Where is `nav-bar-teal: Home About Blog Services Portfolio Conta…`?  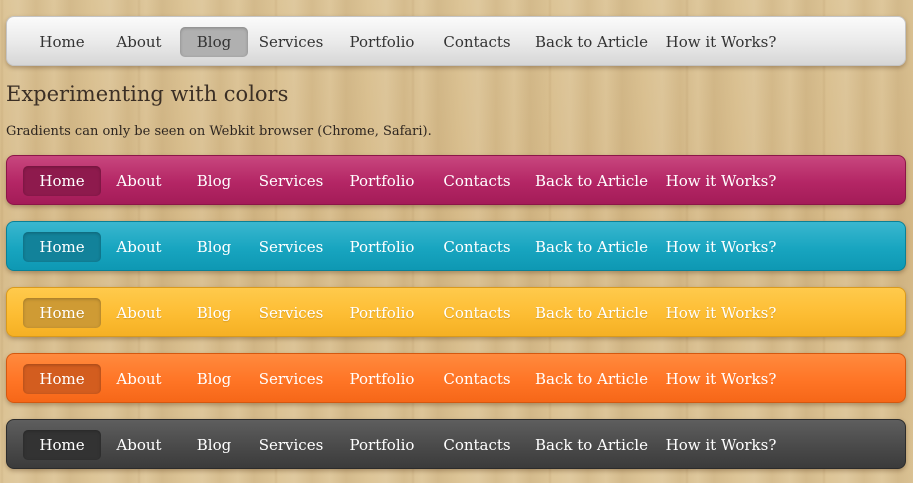 nav-bar-teal: Home About Blog Services Portfolio Conta… is located at coordinates (456, 246).